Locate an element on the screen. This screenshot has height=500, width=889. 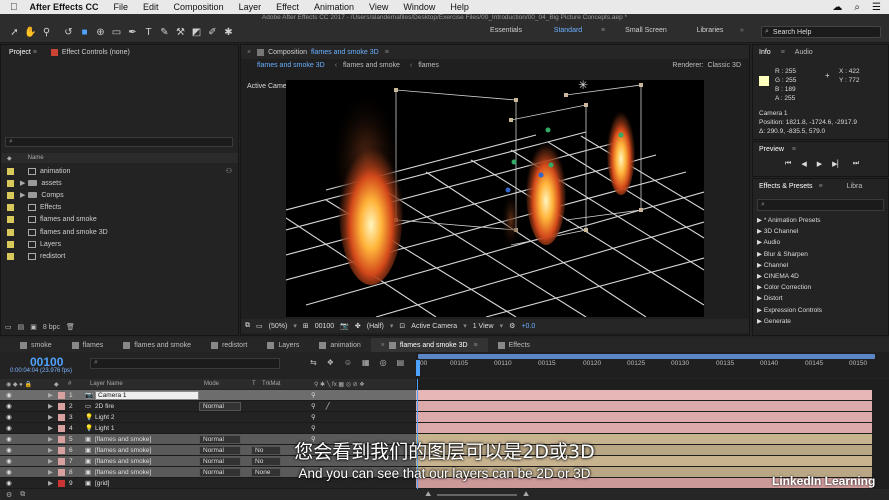
app-menu: After Effects CC is located at coordinates (64, 7).